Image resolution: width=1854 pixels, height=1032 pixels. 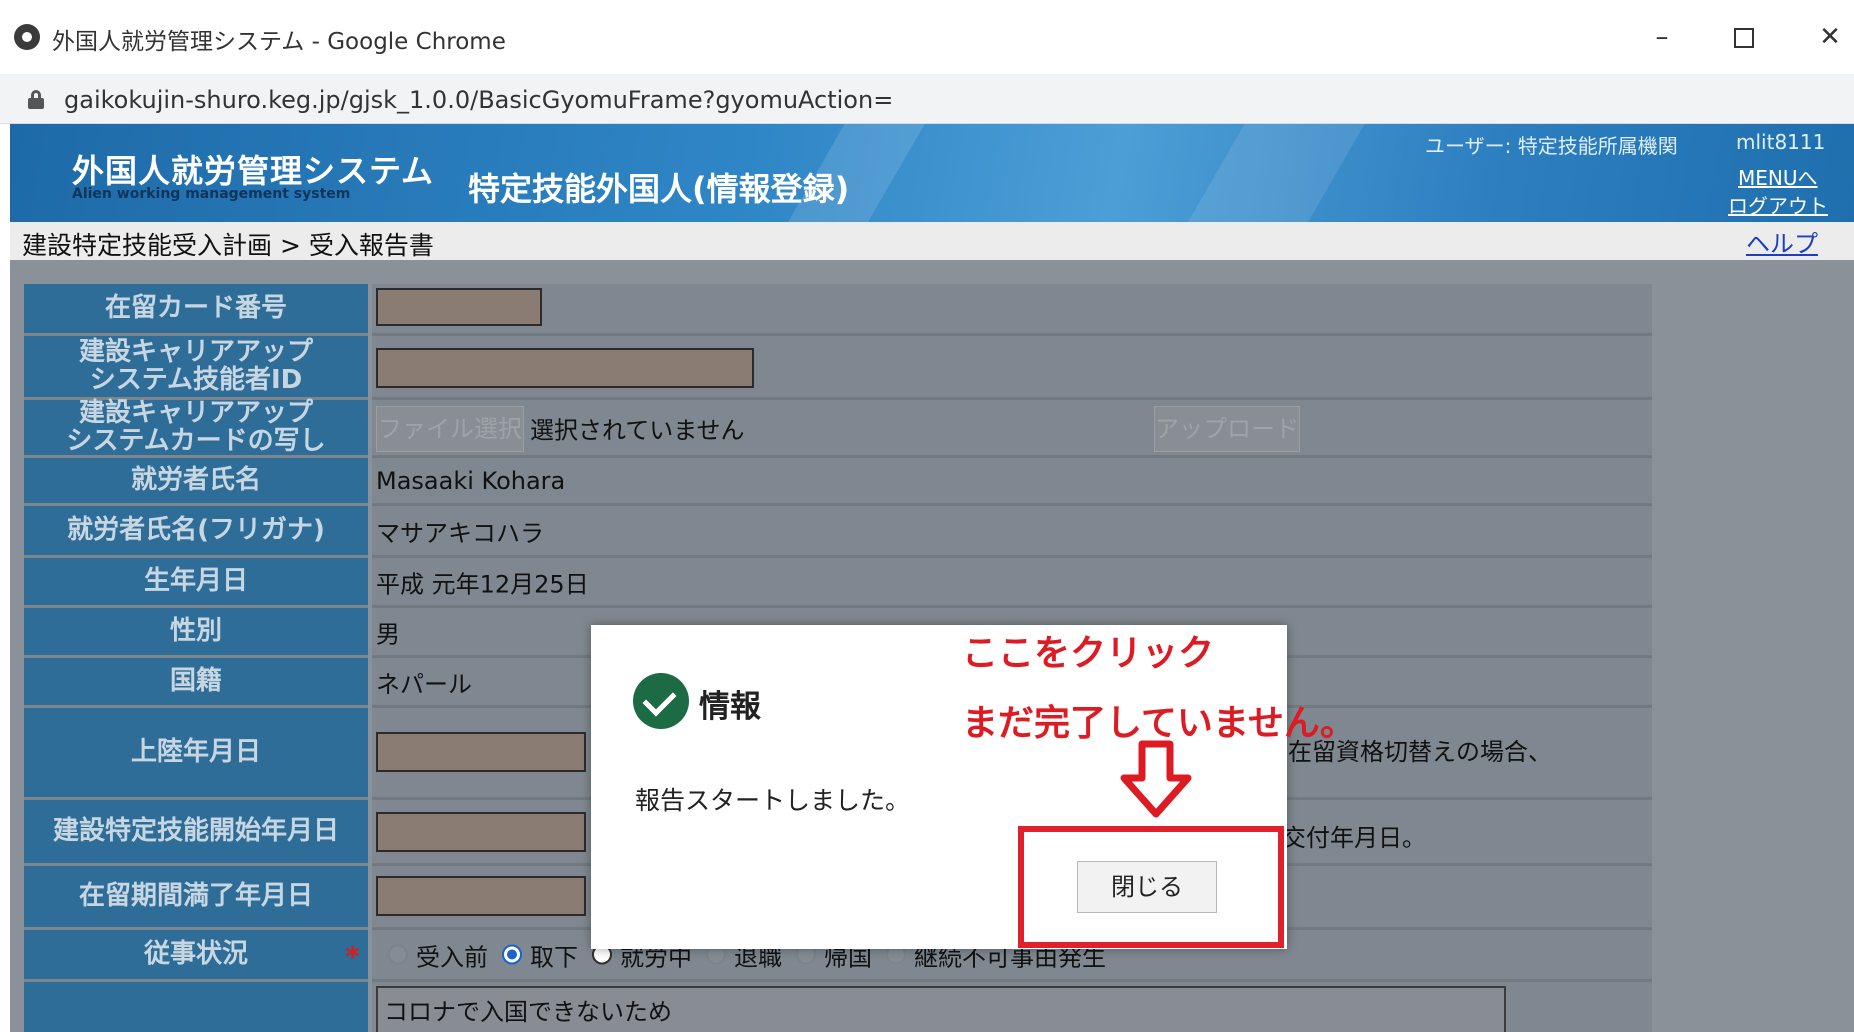 I want to click on birthdate-value: 平成 元年12月25日, so click(x=482, y=584).